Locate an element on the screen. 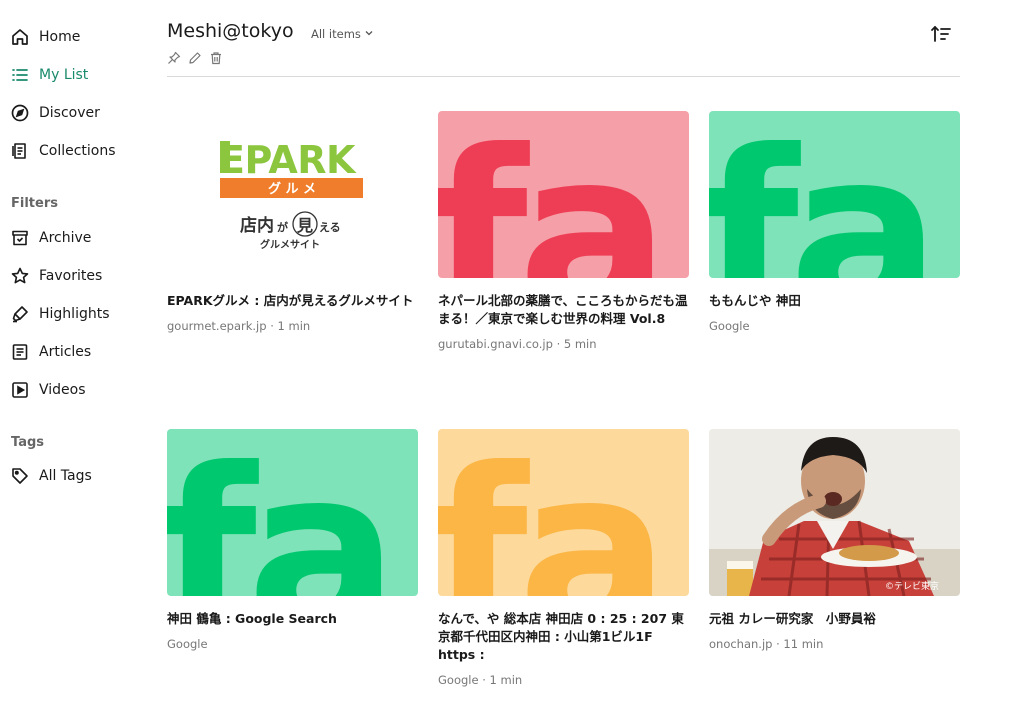 The image size is (1024, 711). epark-logo: EPARK グ ル メ 店内 が 見 える グルメサイト is located at coordinates (291, 194).